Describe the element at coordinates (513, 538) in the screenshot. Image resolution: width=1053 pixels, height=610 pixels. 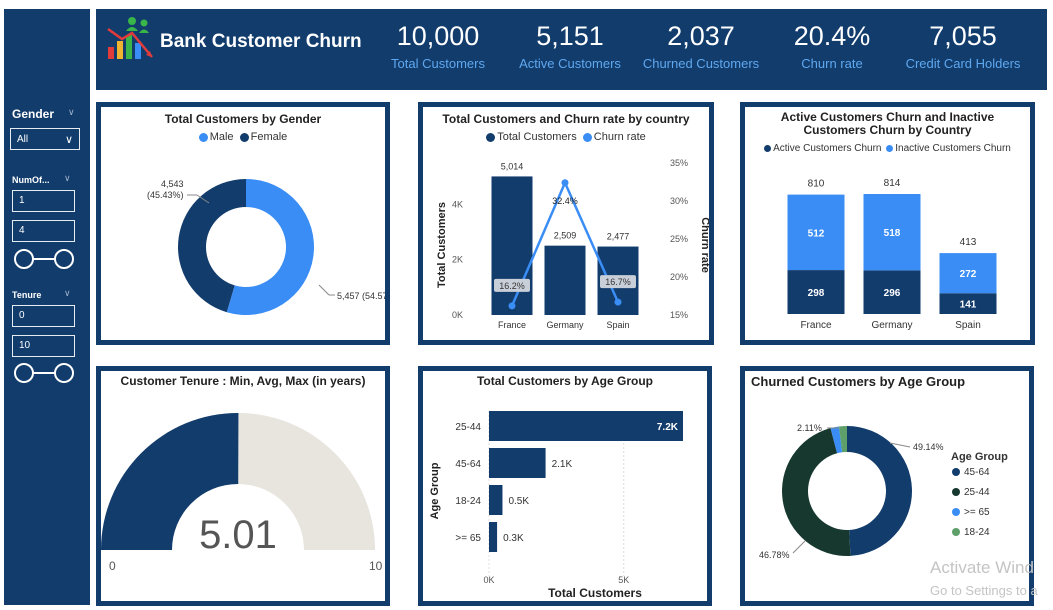
I see `bar-value-label: 0.3K` at that location.